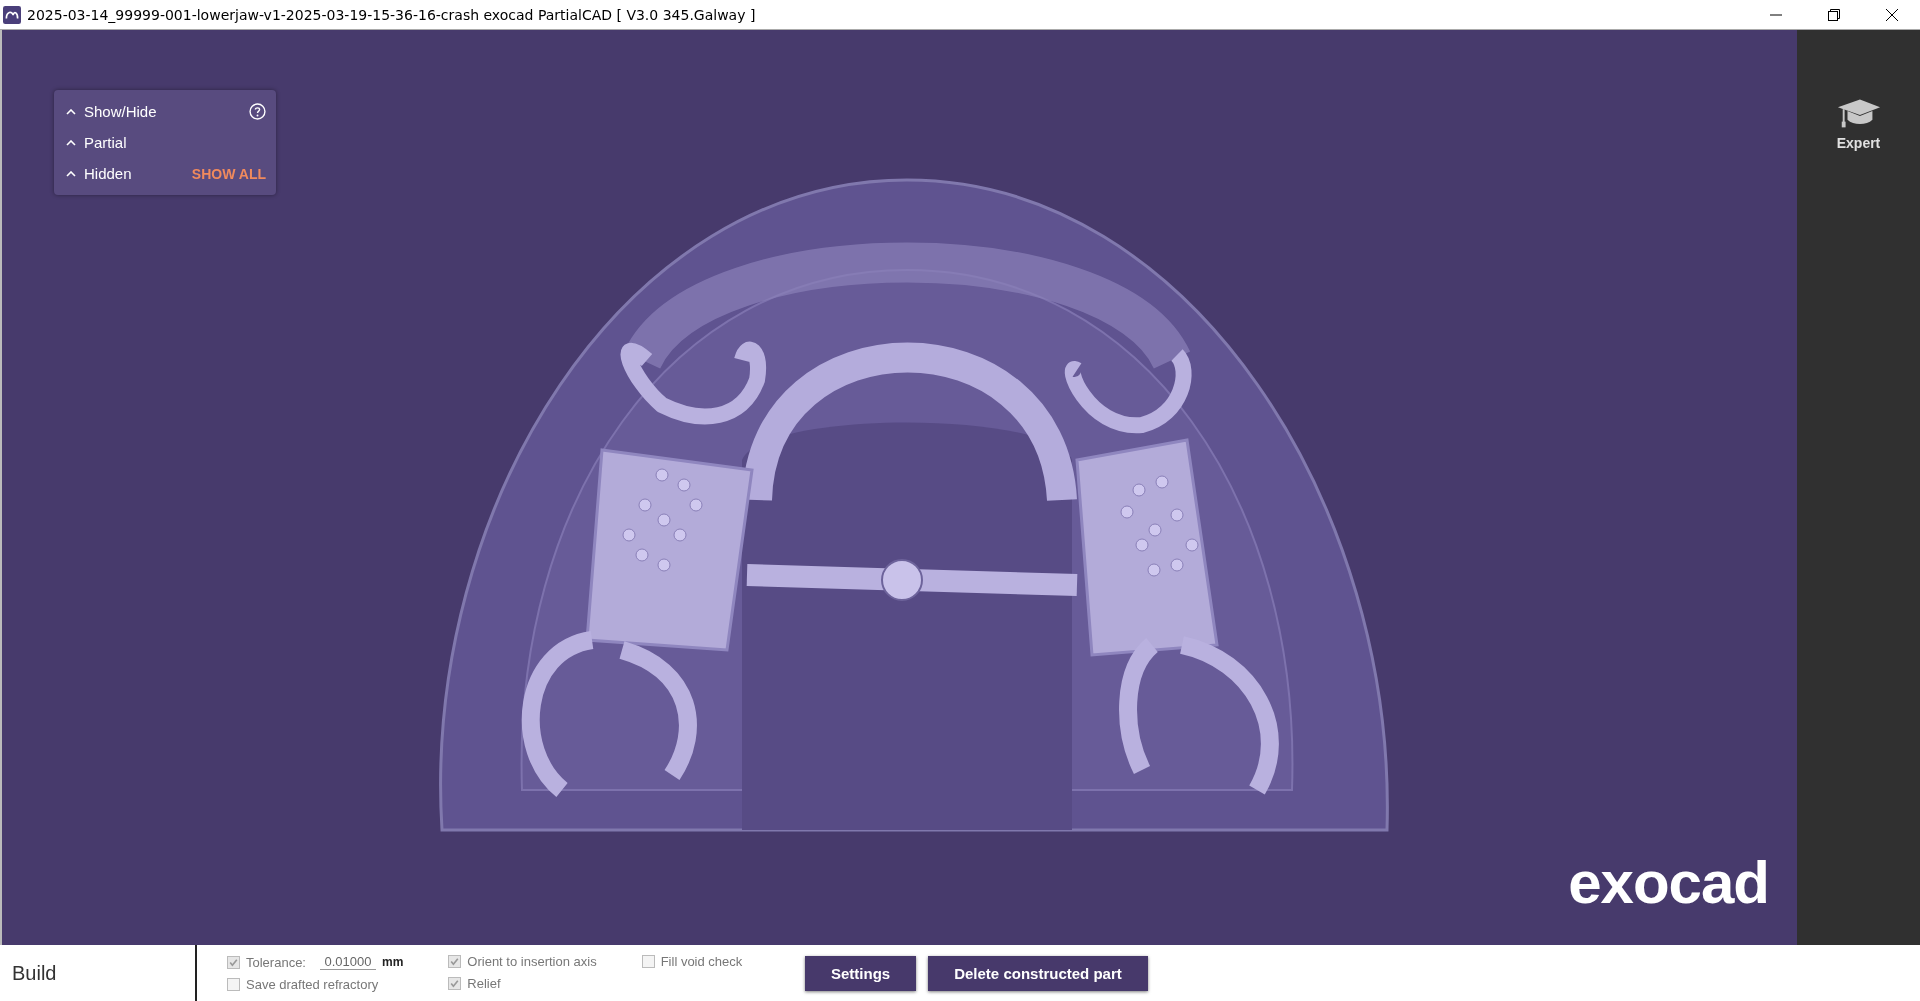 This screenshot has height=1001, width=1920. I want to click on unit-label: mm, so click(393, 962).